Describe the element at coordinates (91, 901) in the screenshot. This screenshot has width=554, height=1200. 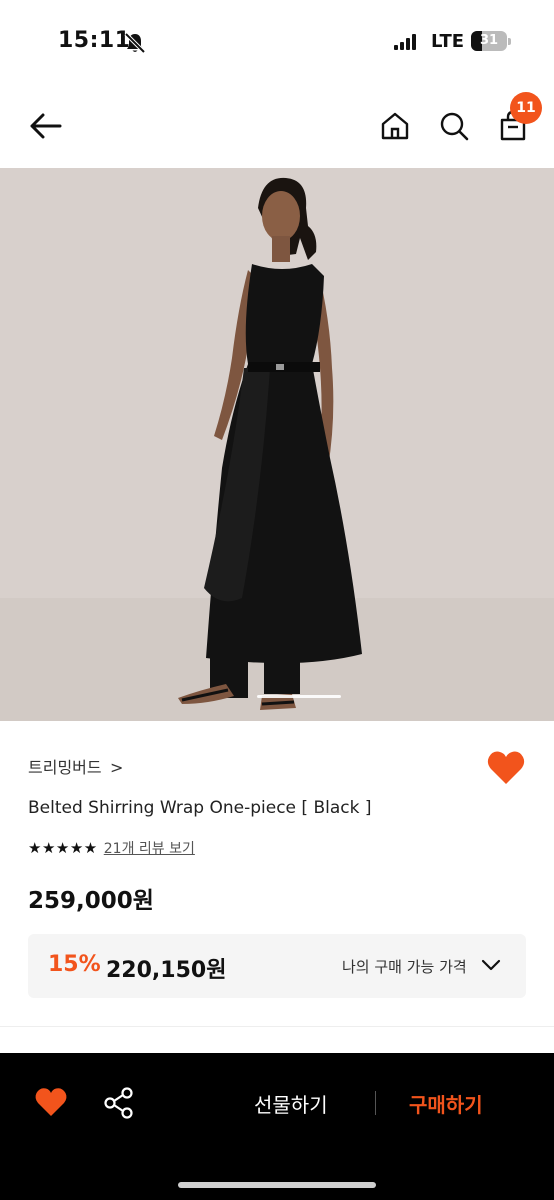
I see `original-price: 259,000원` at that location.